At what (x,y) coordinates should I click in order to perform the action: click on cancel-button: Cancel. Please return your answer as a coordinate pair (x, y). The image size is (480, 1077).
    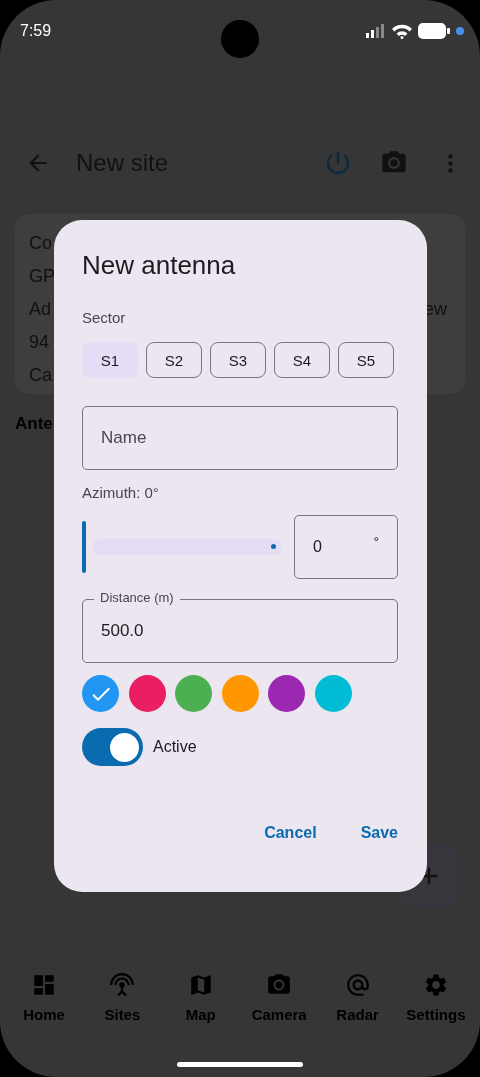
    Looking at the image, I should click on (290, 833).